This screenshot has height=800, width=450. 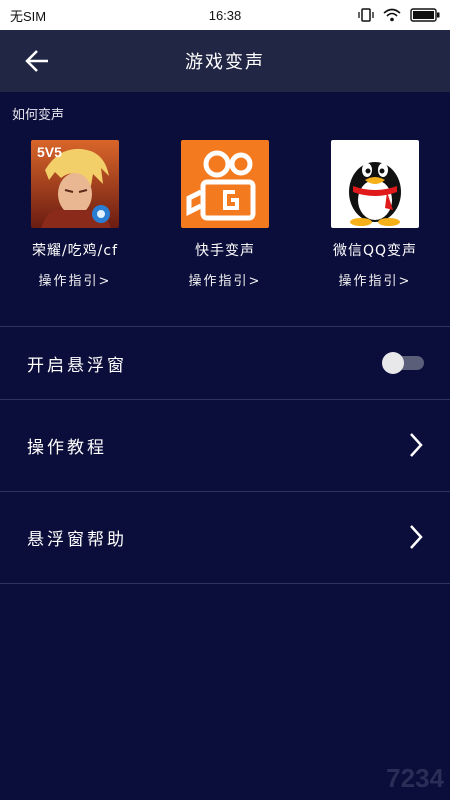 What do you see at coordinates (75, 184) in the screenshot?
I see `game-hero-icon: 5V5` at bounding box center [75, 184].